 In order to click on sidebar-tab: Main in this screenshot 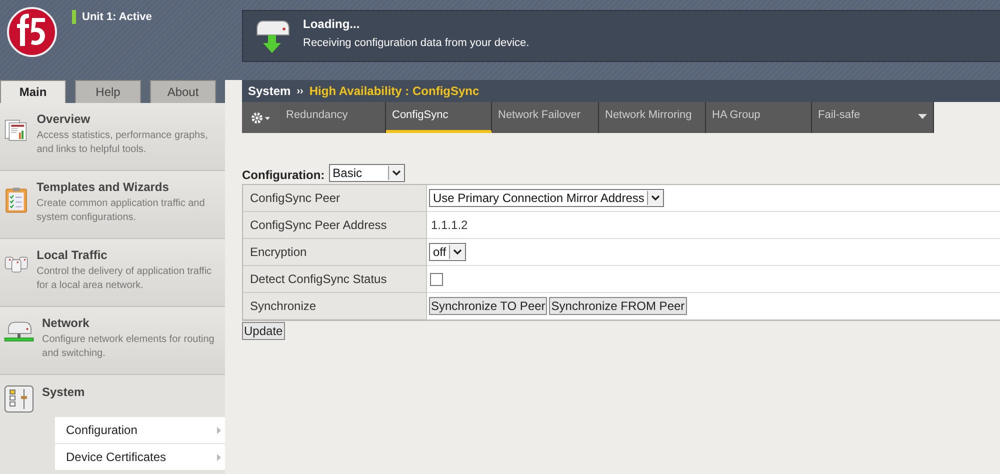, I will do `click(33, 91)`.